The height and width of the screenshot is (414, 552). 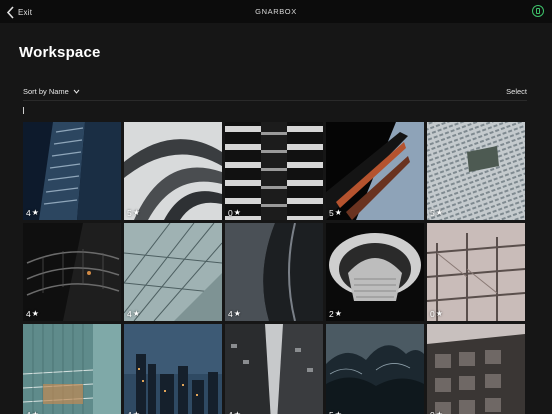 What do you see at coordinates (516, 91) in the screenshot?
I see `select-button: Select` at bounding box center [516, 91].